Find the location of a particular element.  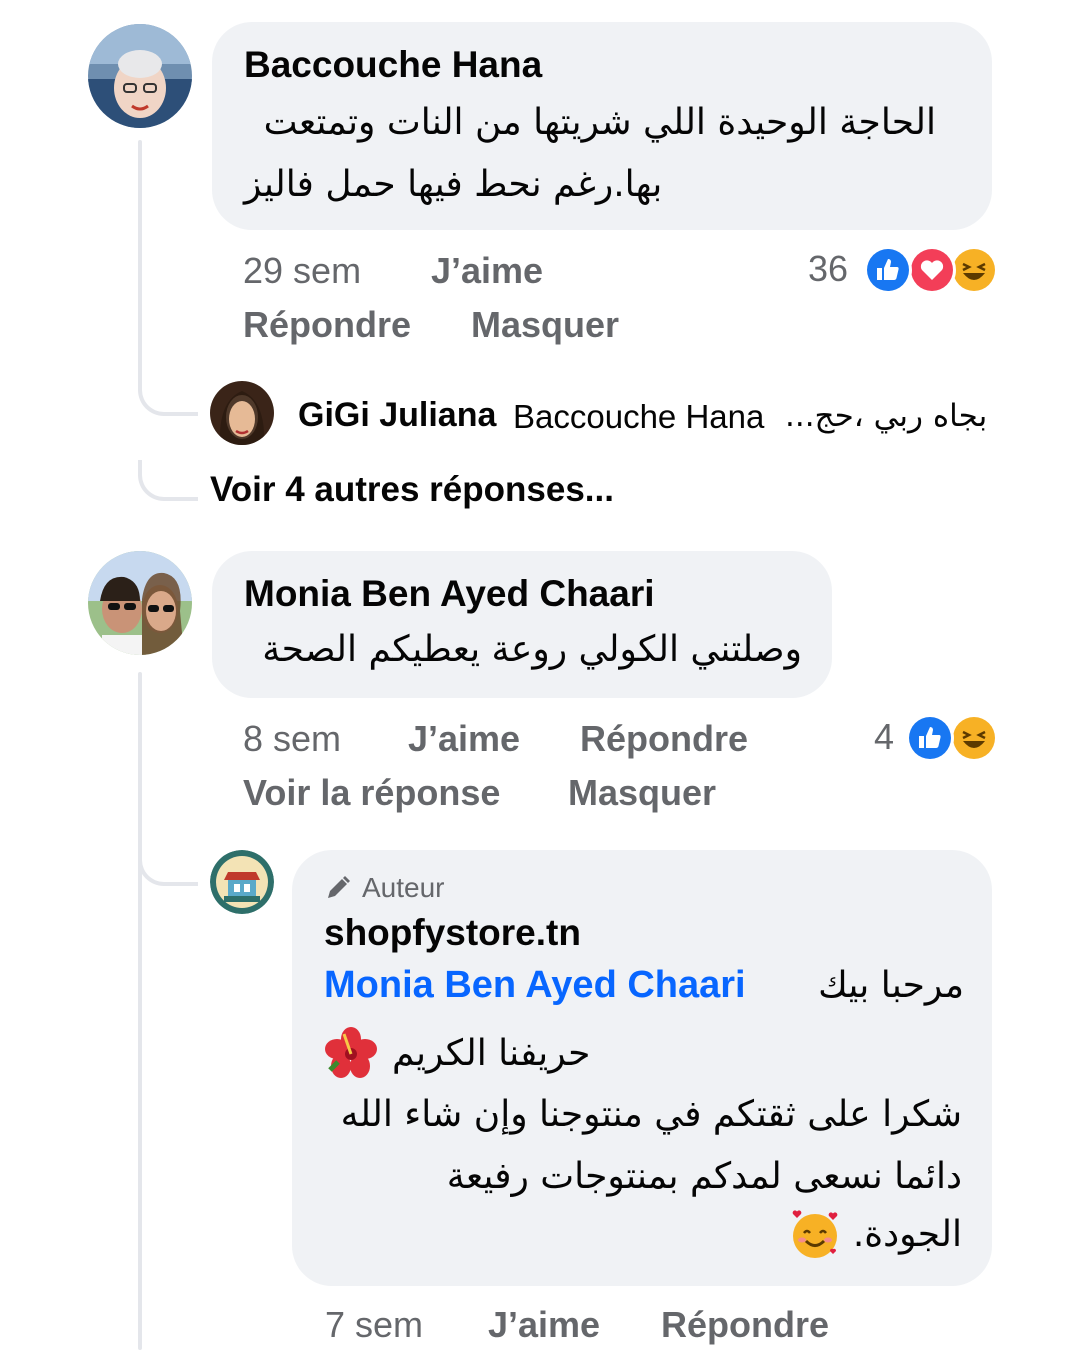

reaction-count: 36 is located at coordinates (828, 269).